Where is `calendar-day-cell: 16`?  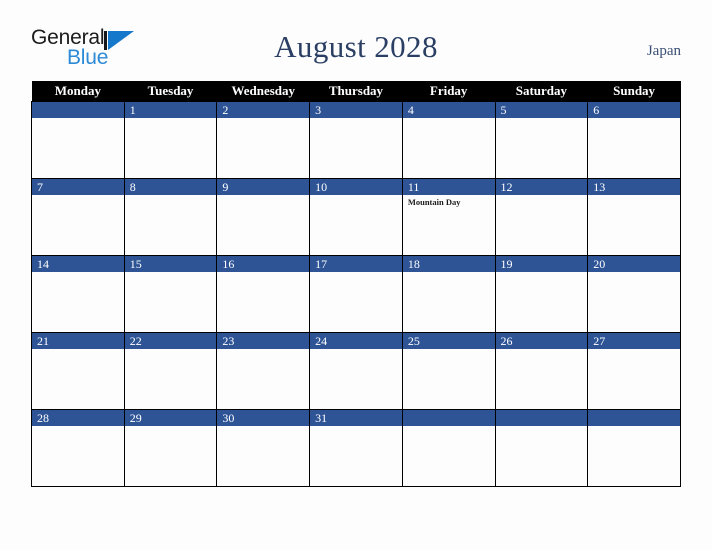 calendar-day-cell: 16 is located at coordinates (263, 294).